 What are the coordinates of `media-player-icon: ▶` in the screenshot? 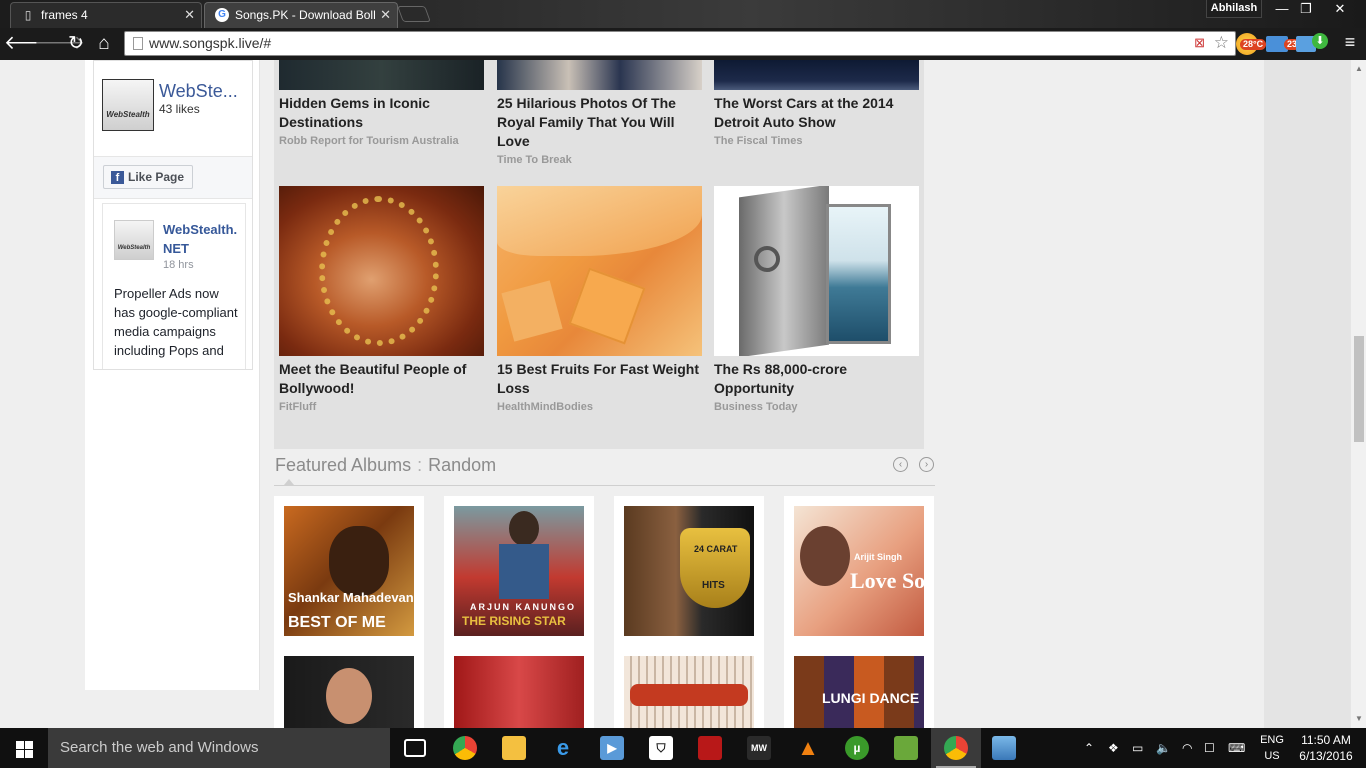 It's located at (612, 748).